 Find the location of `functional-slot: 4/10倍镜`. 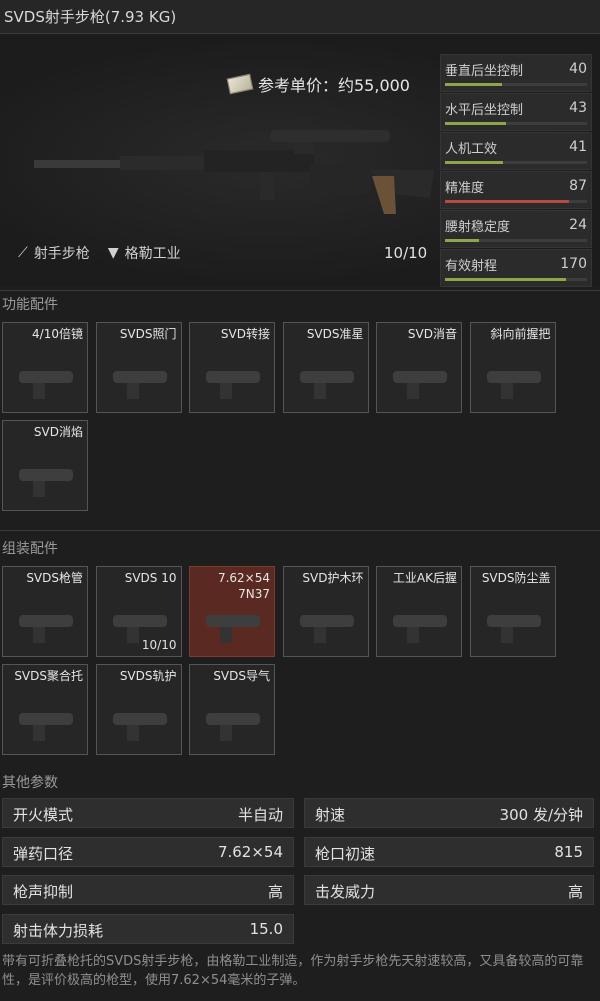

functional-slot: 4/10倍镜 is located at coordinates (45, 367).